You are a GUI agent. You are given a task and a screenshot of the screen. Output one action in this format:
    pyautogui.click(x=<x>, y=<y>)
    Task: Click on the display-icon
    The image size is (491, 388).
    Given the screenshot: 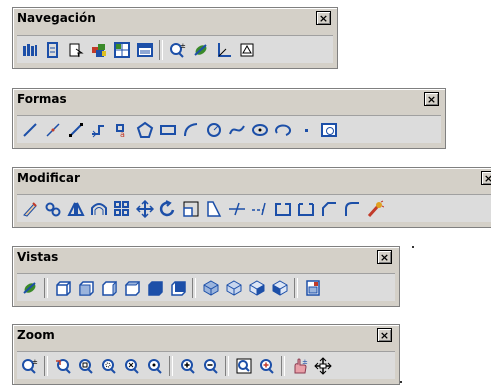 What is the action you would take?
    pyautogui.click(x=144, y=49)
    